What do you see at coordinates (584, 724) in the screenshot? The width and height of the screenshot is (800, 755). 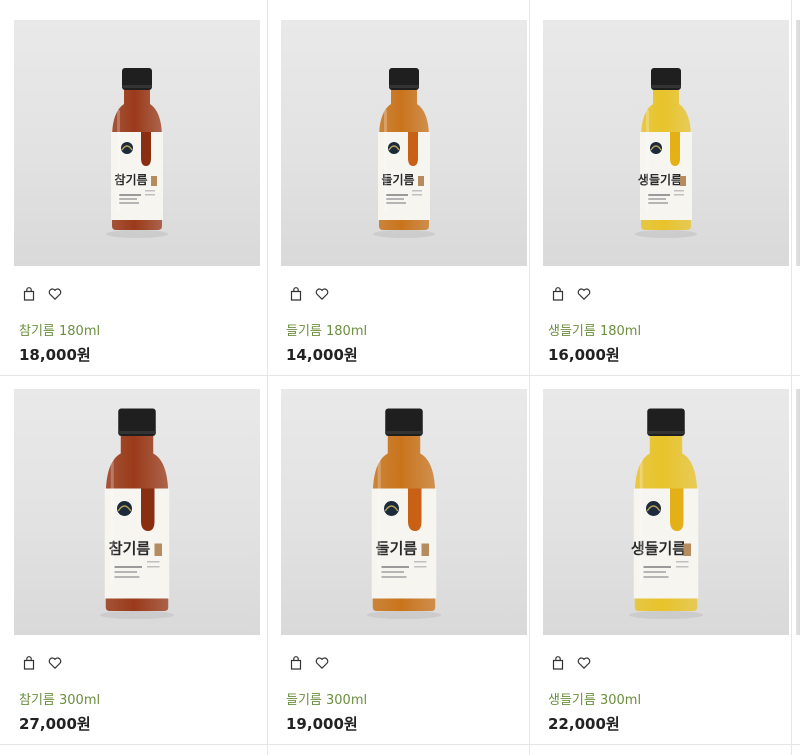 I see `product-price: 22,000원` at bounding box center [584, 724].